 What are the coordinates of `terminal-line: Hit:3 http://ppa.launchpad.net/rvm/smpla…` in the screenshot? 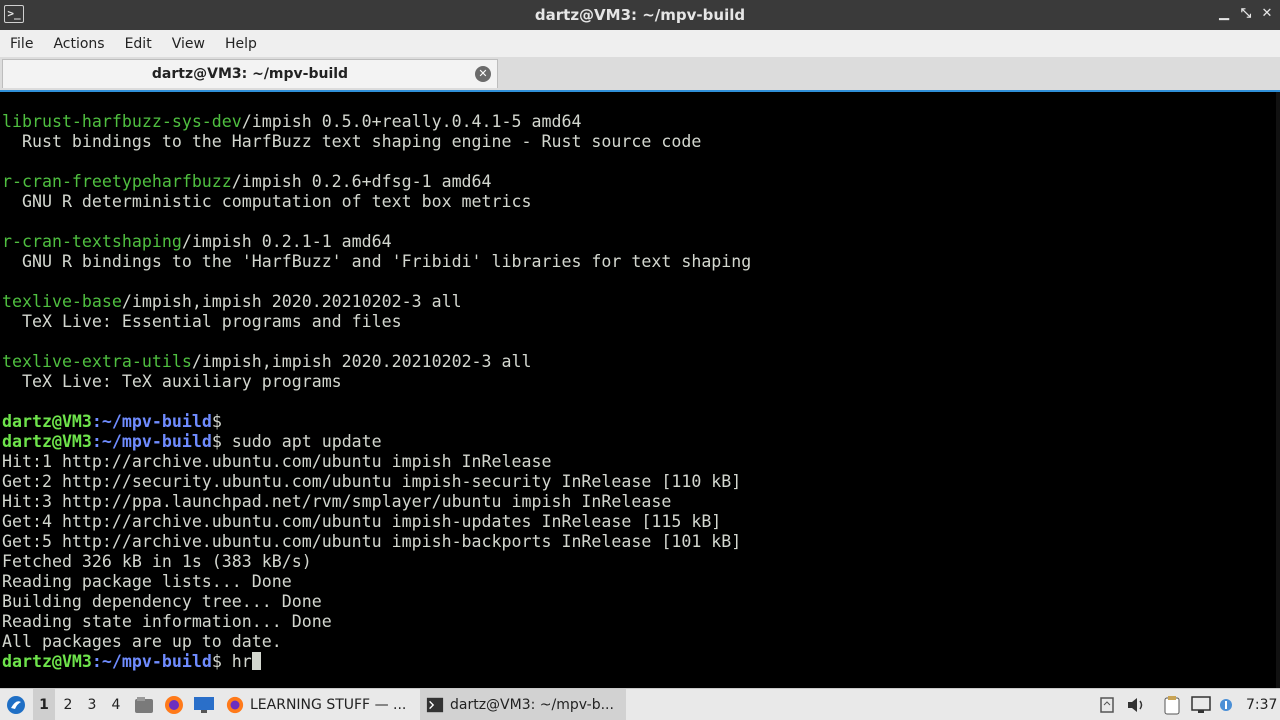 It's located at (337, 501).